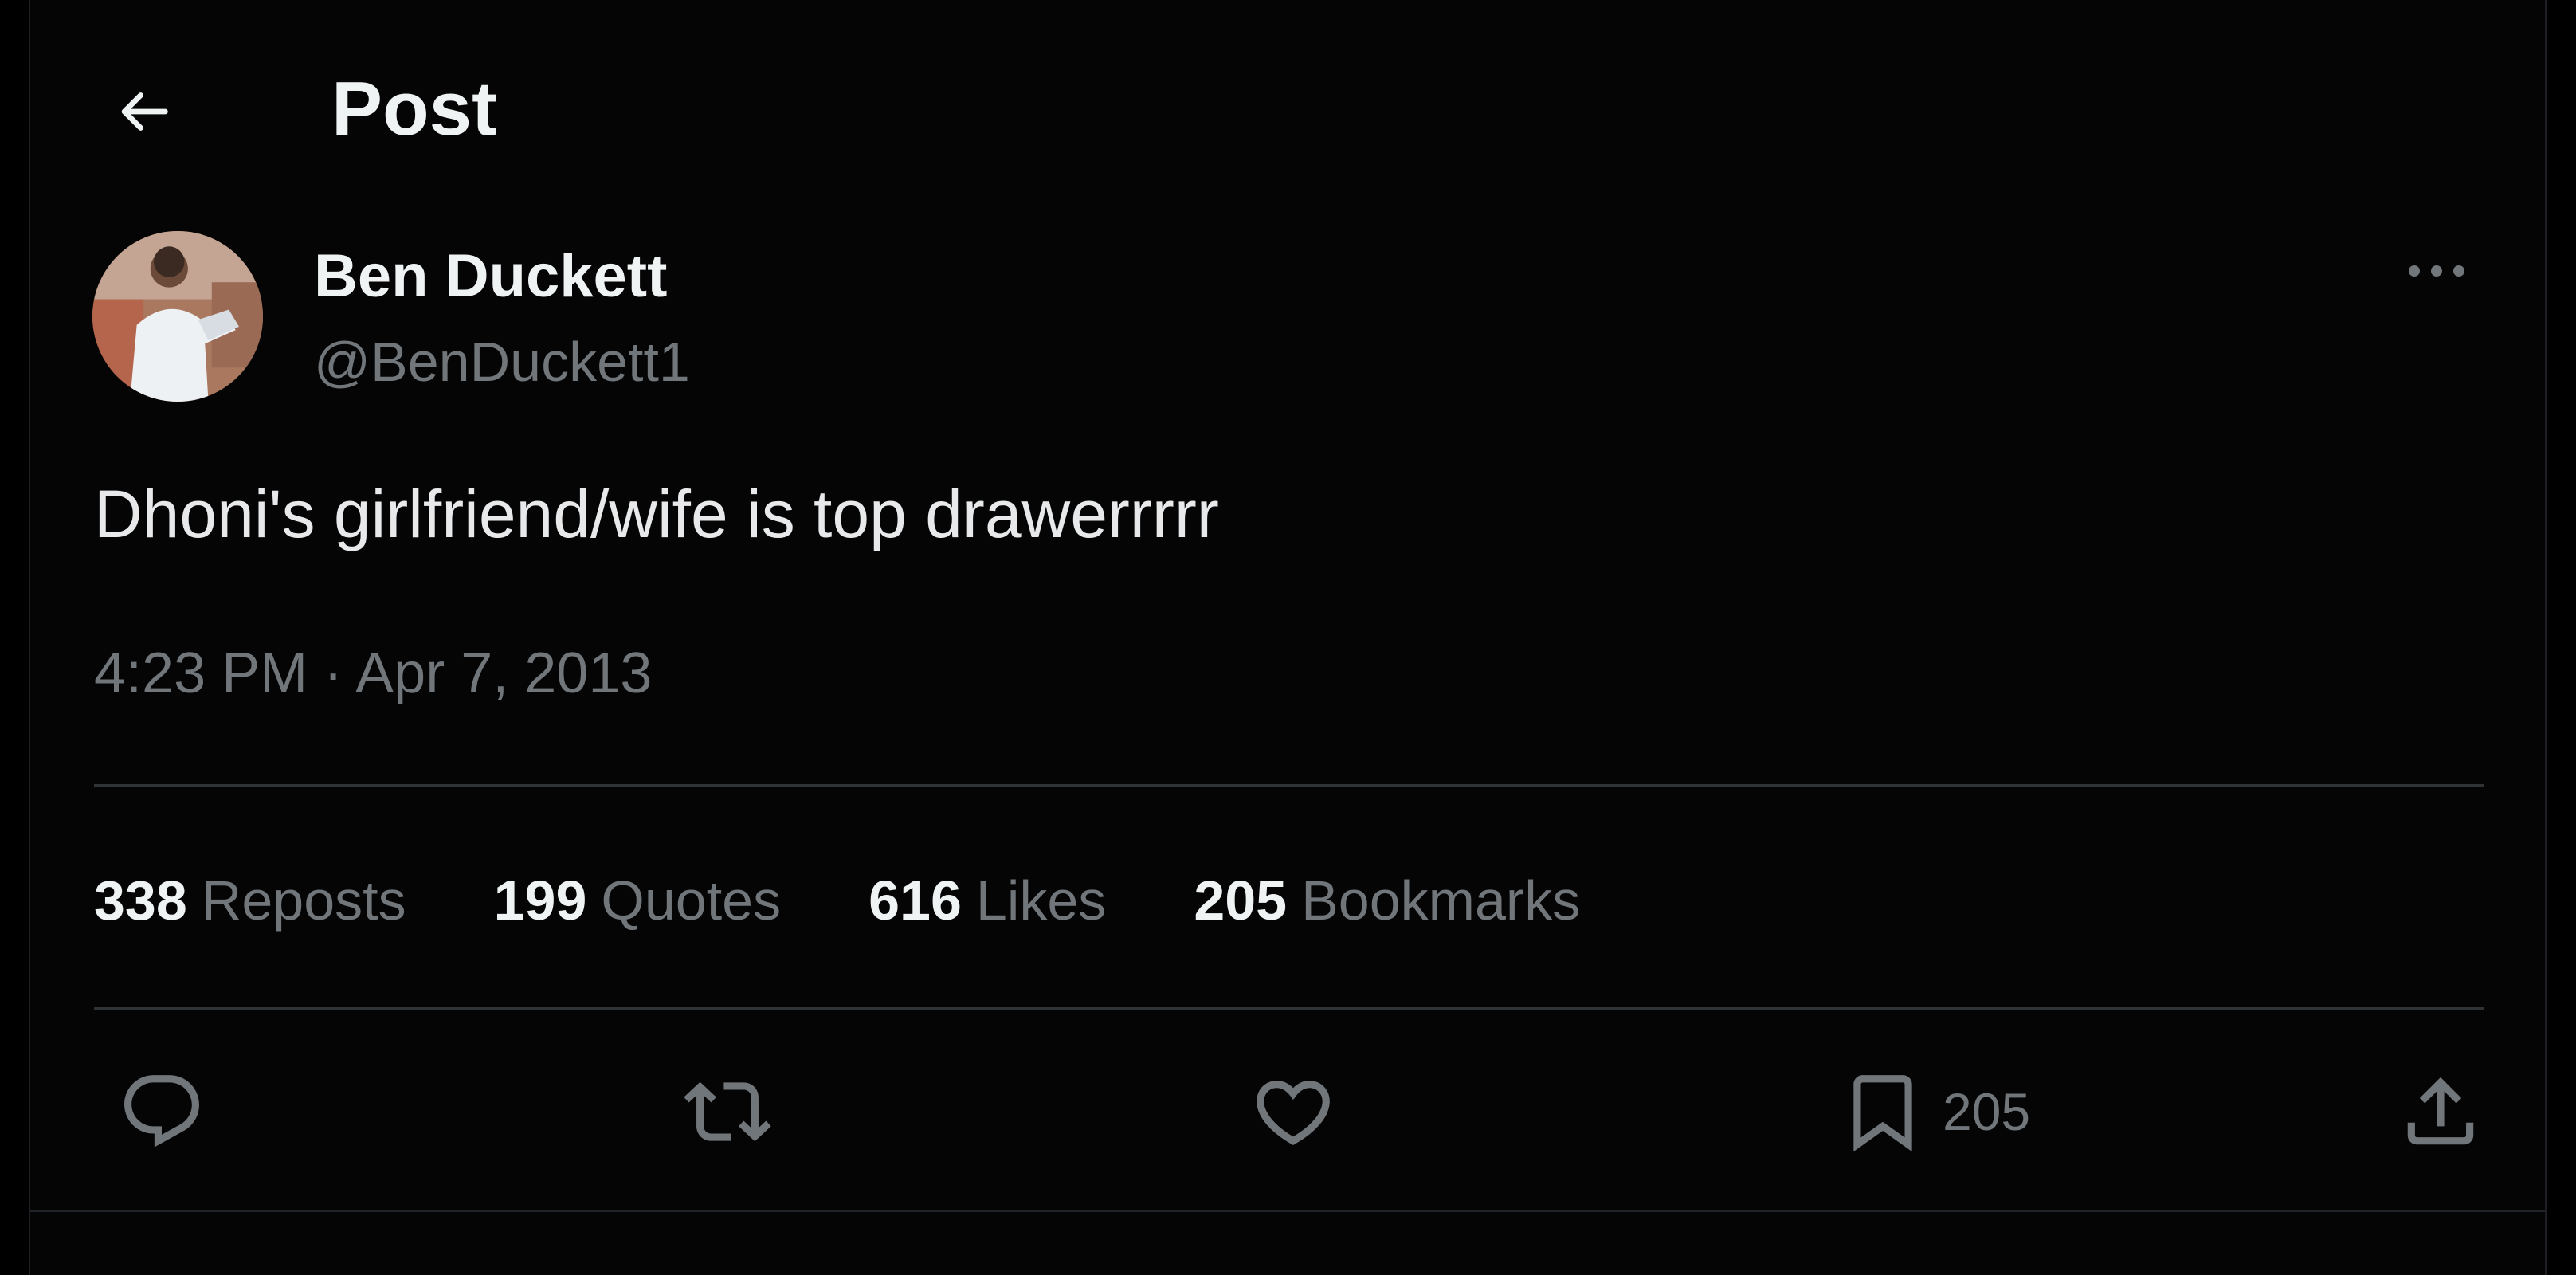  I want to click on bookmark-button: 205, so click(1934, 1111).